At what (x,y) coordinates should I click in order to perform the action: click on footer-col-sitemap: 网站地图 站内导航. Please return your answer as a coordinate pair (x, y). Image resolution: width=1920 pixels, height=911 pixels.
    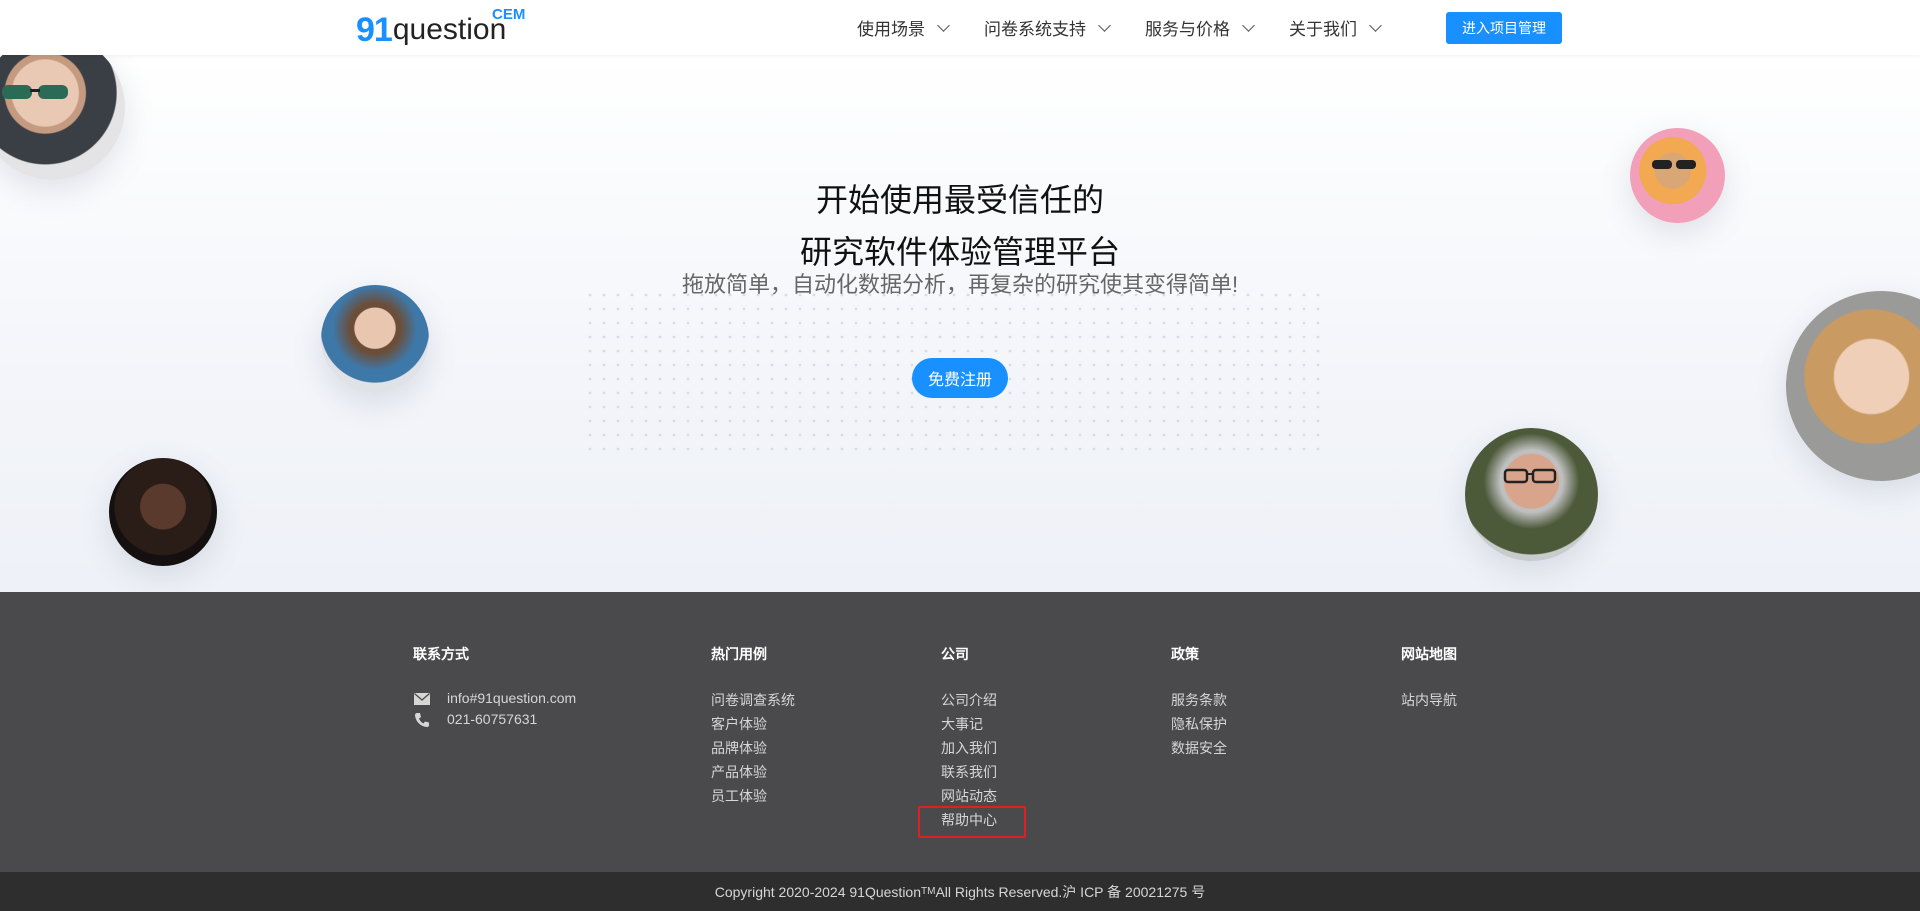
    Looking at the image, I should click on (1429, 678).